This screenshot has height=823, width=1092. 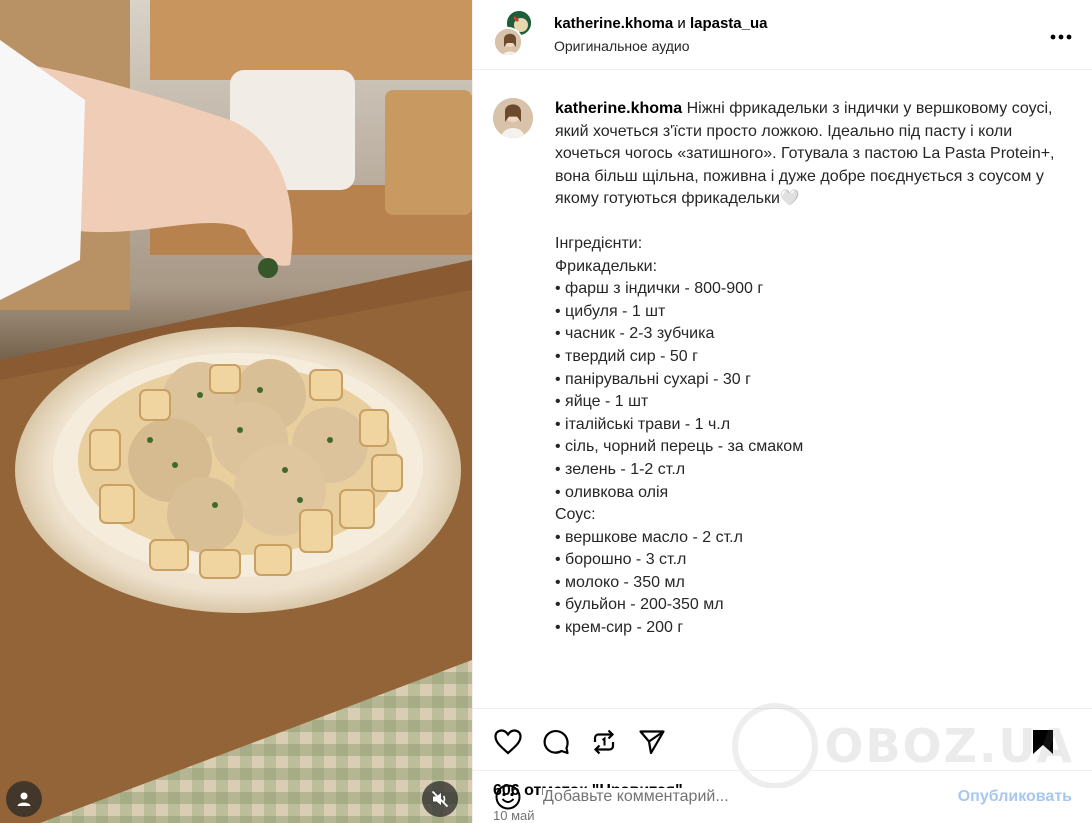 What do you see at coordinates (661, 46) in the screenshot?
I see `audio-link: Оригинальное аудио` at bounding box center [661, 46].